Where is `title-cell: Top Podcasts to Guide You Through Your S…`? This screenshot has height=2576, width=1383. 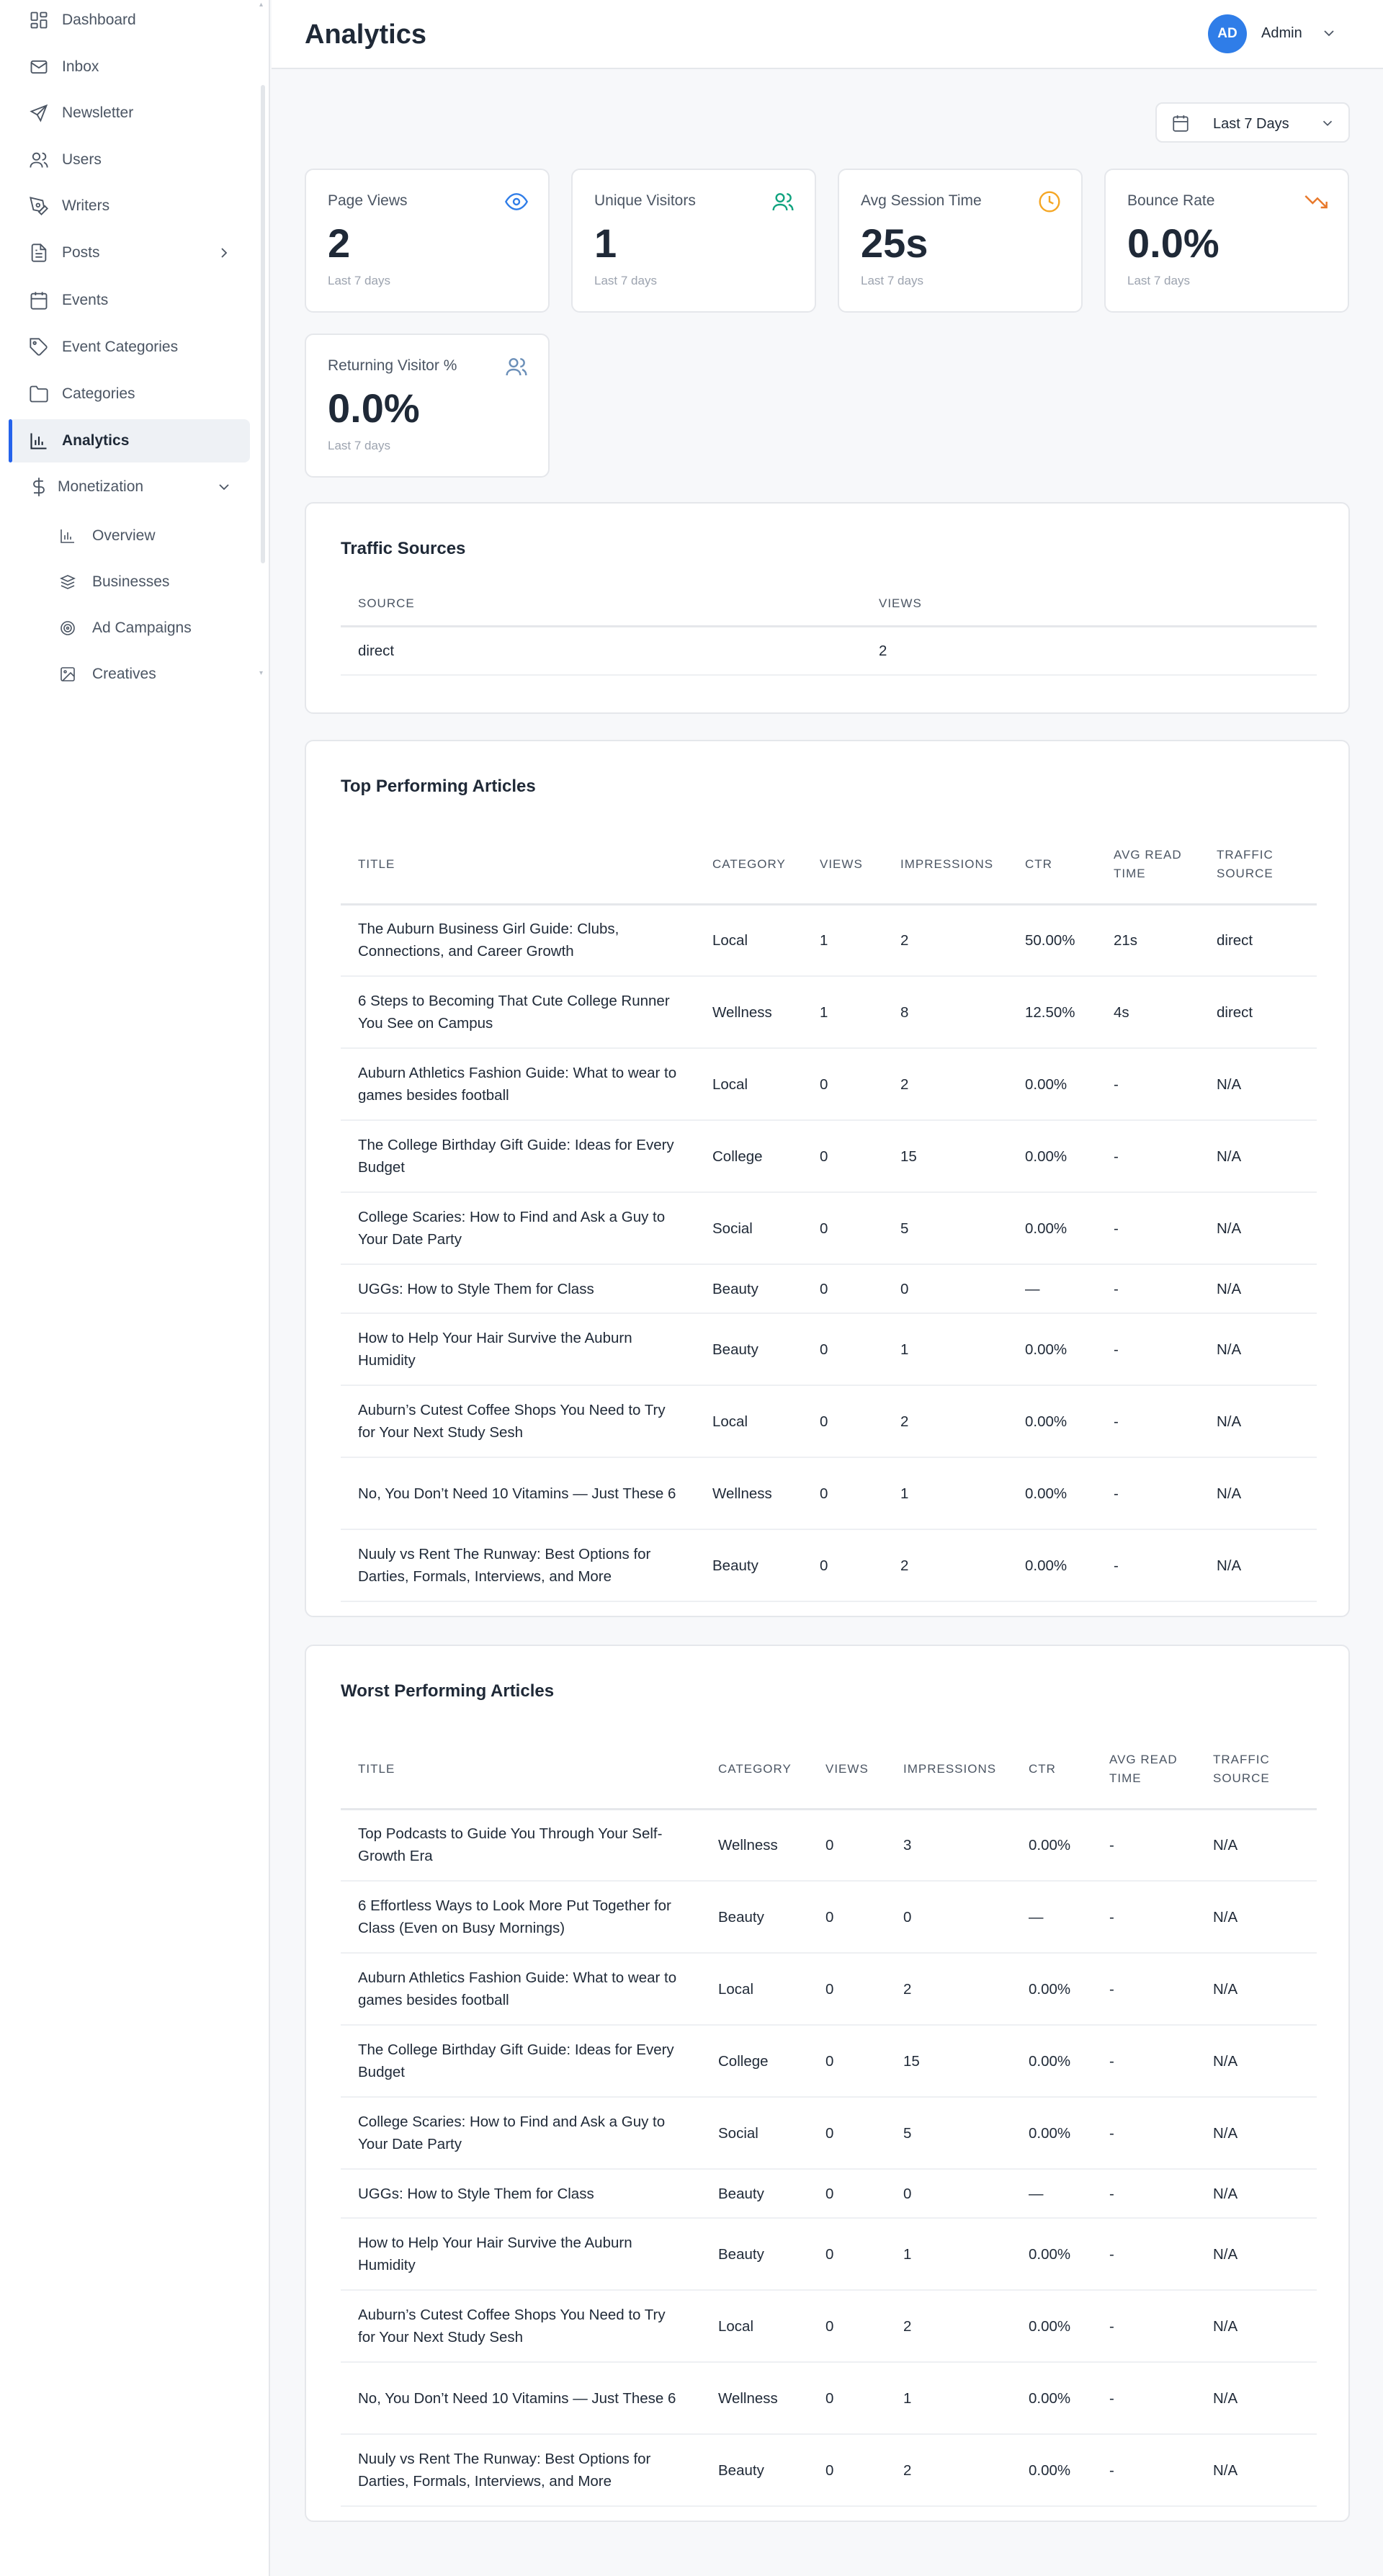
title-cell: Top Podcasts to Guide You Through Your S… is located at coordinates (521, 1845).